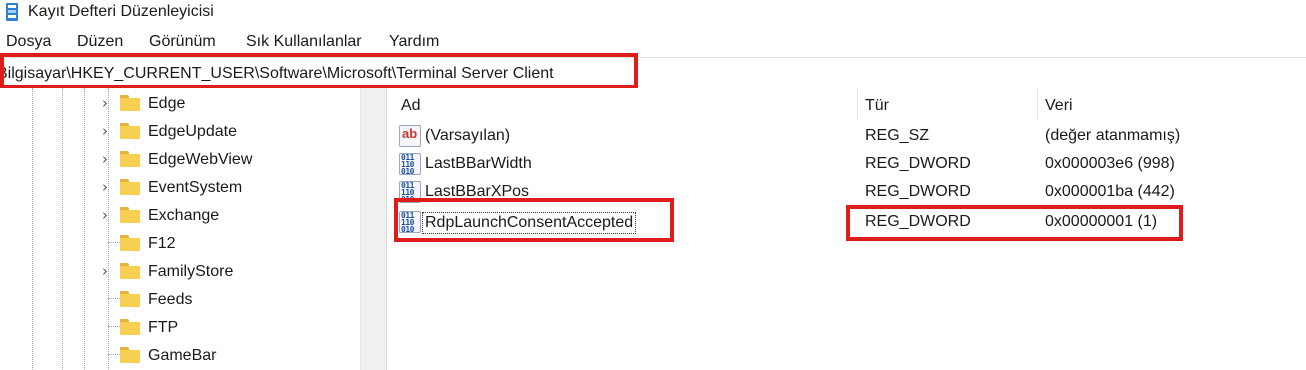 The width and height of the screenshot is (1306, 370). I want to click on tree-item-edgewebview: › EdgeWebView, so click(230, 160).